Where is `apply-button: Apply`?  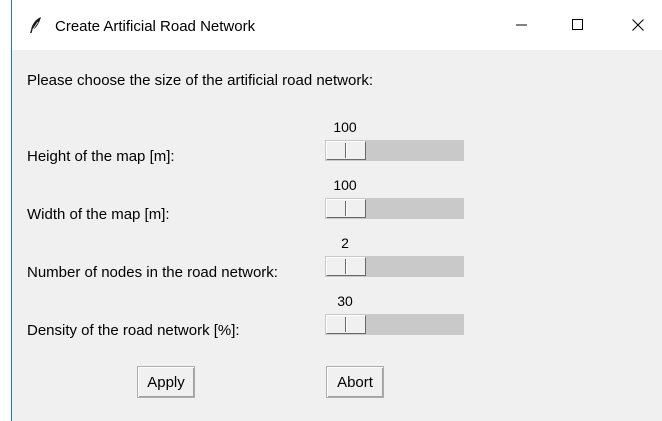 apply-button: Apply is located at coordinates (166, 382).